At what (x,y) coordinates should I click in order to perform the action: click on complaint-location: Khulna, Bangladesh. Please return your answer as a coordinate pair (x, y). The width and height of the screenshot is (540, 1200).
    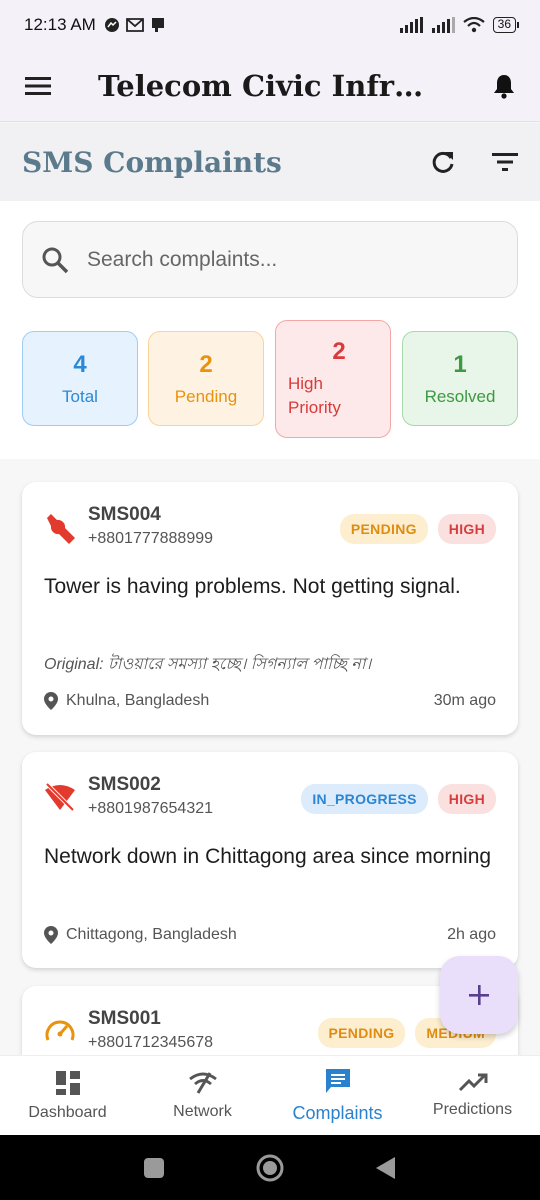
    Looking at the image, I should click on (138, 700).